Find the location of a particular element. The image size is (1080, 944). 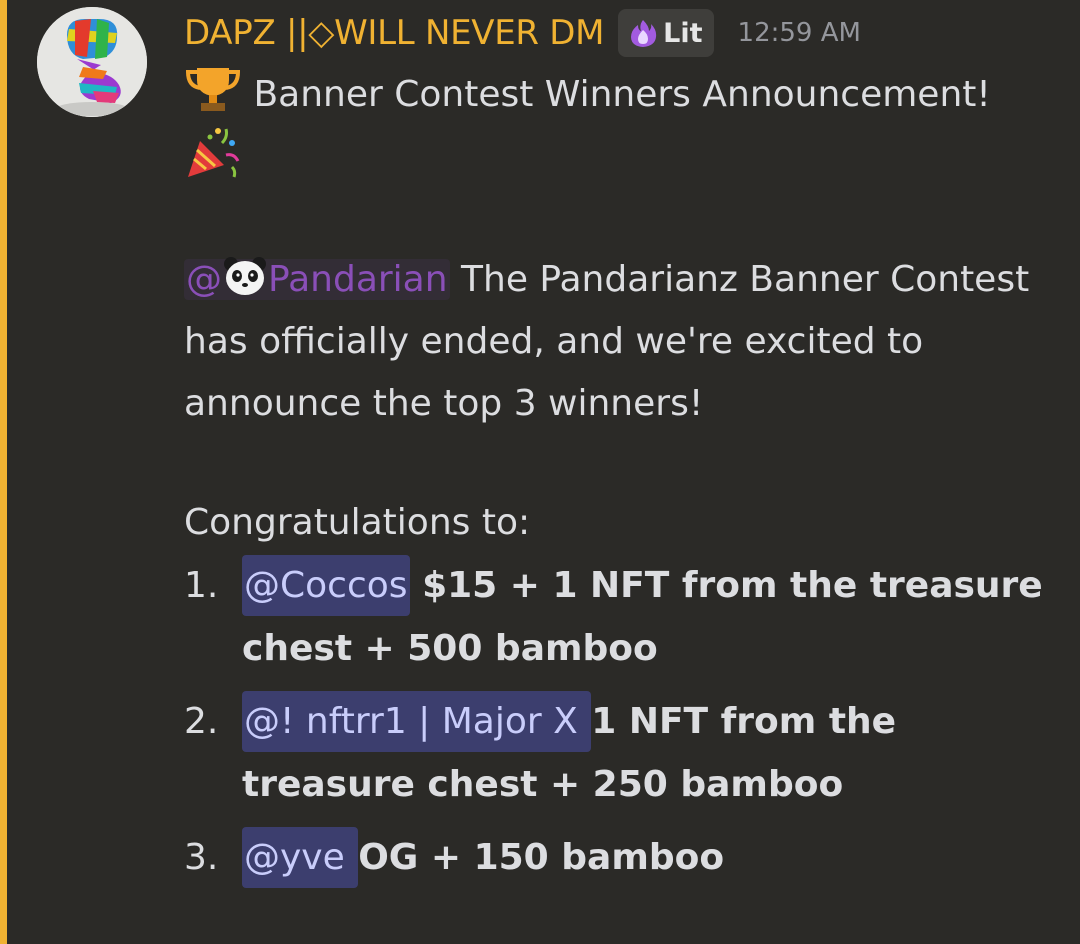

role-mention: @ Pandarian is located at coordinates (317, 278).